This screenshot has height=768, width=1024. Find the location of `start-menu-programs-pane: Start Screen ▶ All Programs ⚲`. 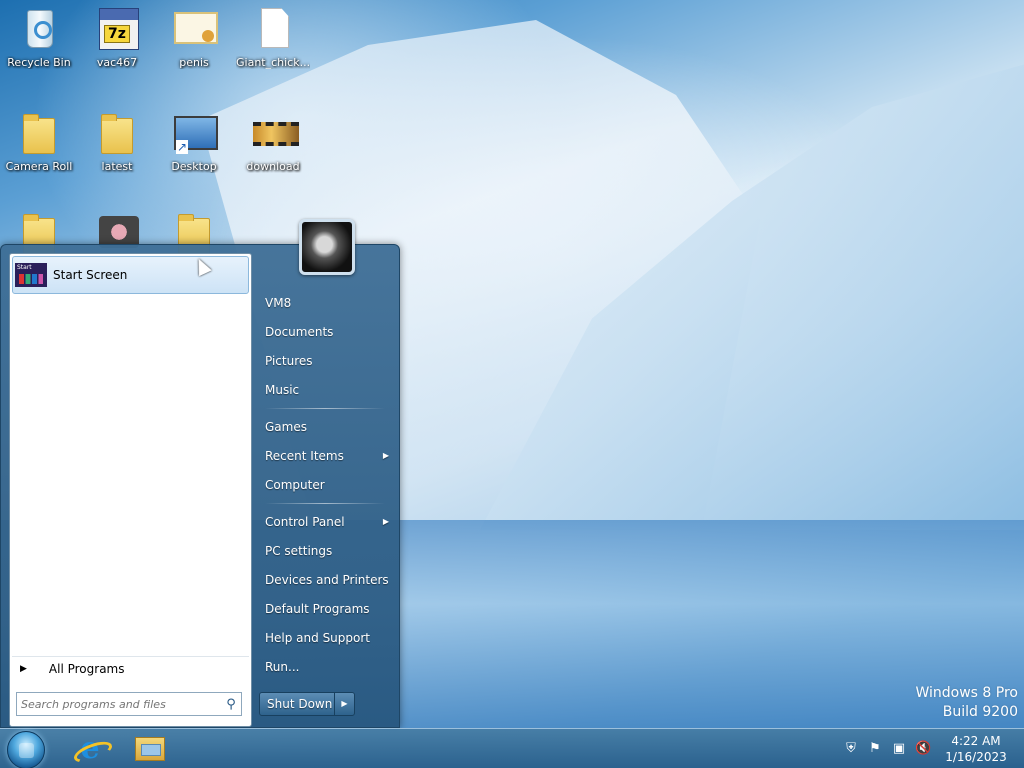

start-menu-programs-pane: Start Screen ▶ All Programs ⚲ is located at coordinates (130, 490).